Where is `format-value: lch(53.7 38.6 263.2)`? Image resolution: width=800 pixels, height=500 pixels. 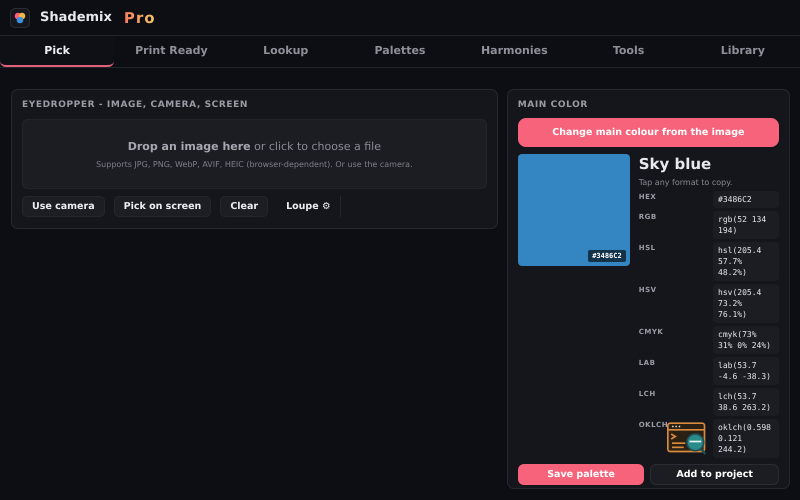
format-value: lch(53.7 38.6 263.2) is located at coordinates (746, 402).